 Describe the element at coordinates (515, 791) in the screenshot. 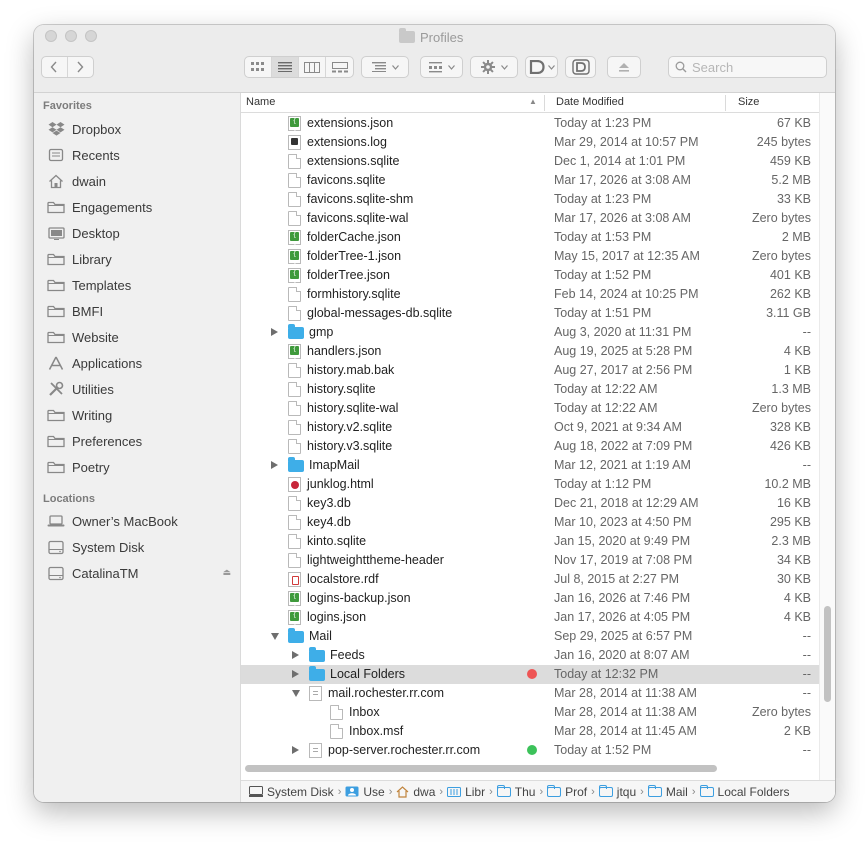

I see `path-crumb: Thu` at that location.